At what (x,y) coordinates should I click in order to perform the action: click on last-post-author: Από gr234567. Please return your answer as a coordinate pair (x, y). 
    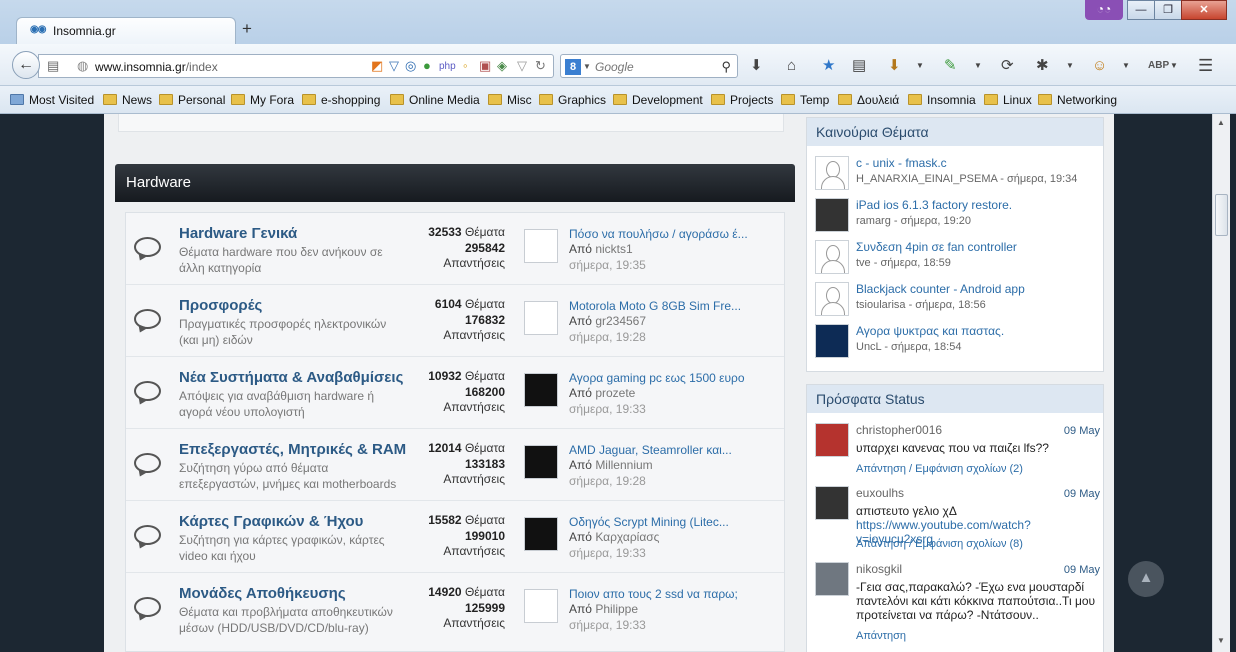
    Looking at the image, I should click on (608, 321).